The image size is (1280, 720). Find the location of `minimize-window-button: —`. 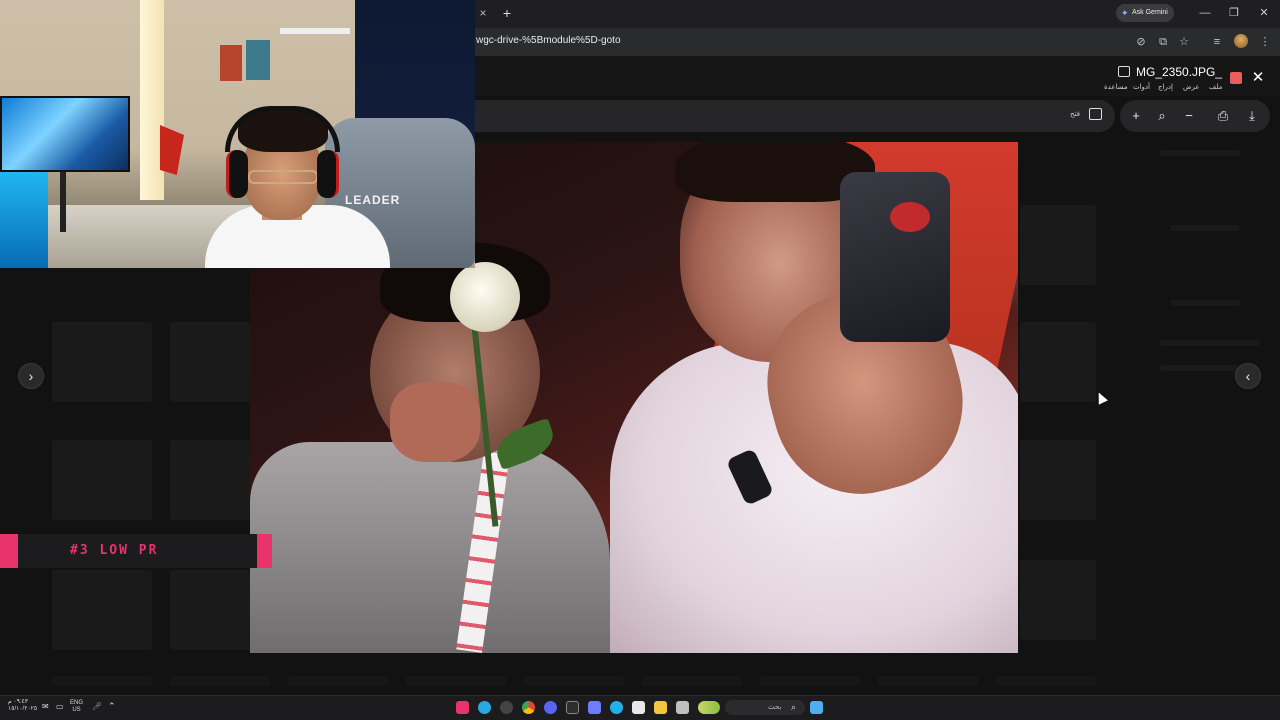

minimize-window-button: — is located at coordinates (1205, 13).